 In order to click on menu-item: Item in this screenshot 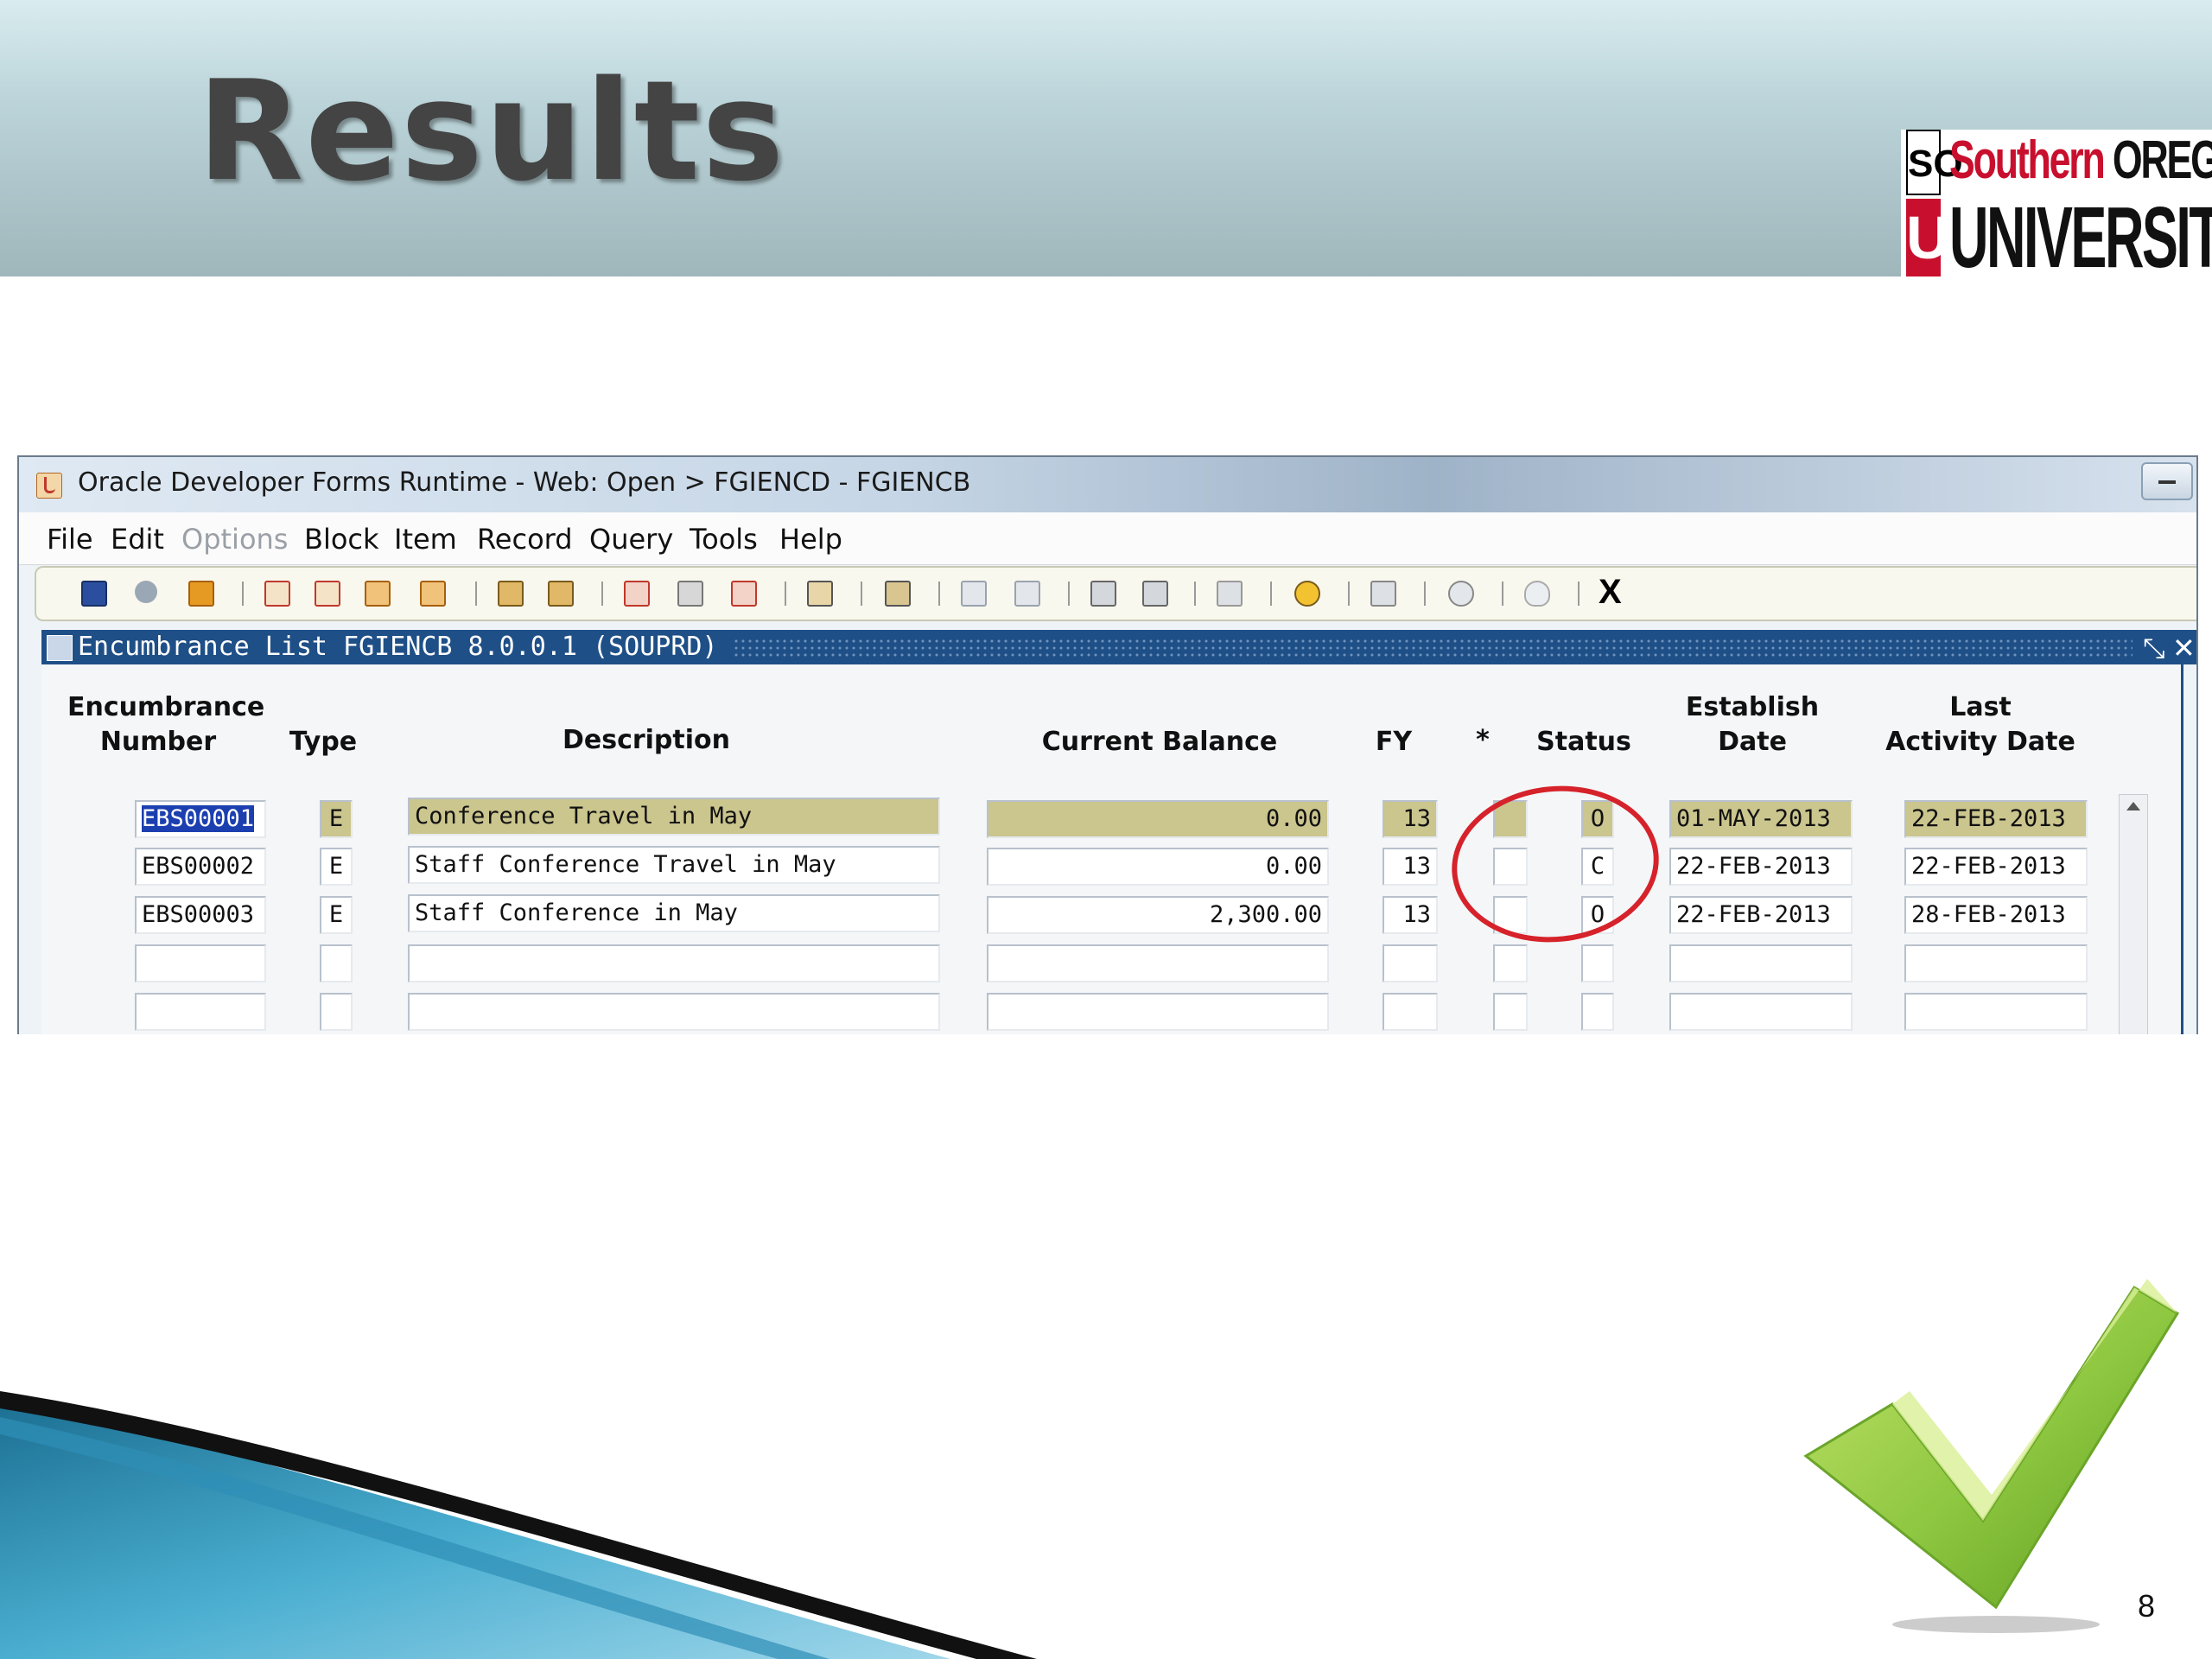, I will do `click(425, 539)`.